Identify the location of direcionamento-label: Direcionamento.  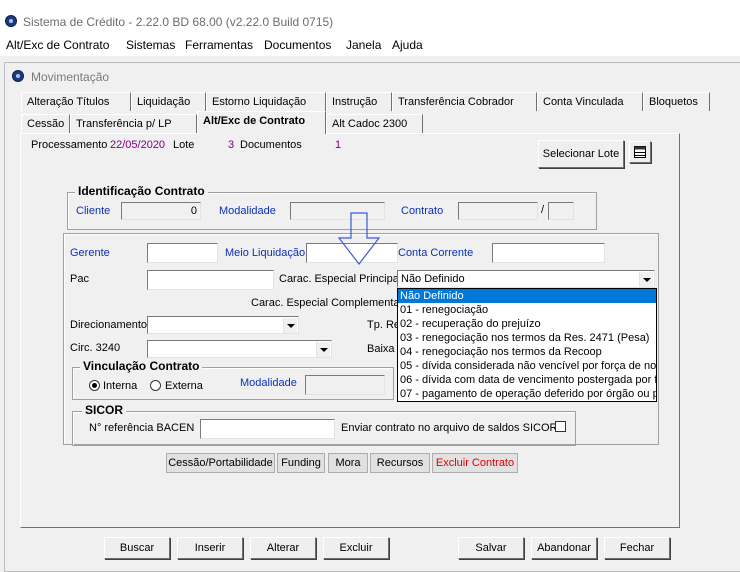
(109, 325).